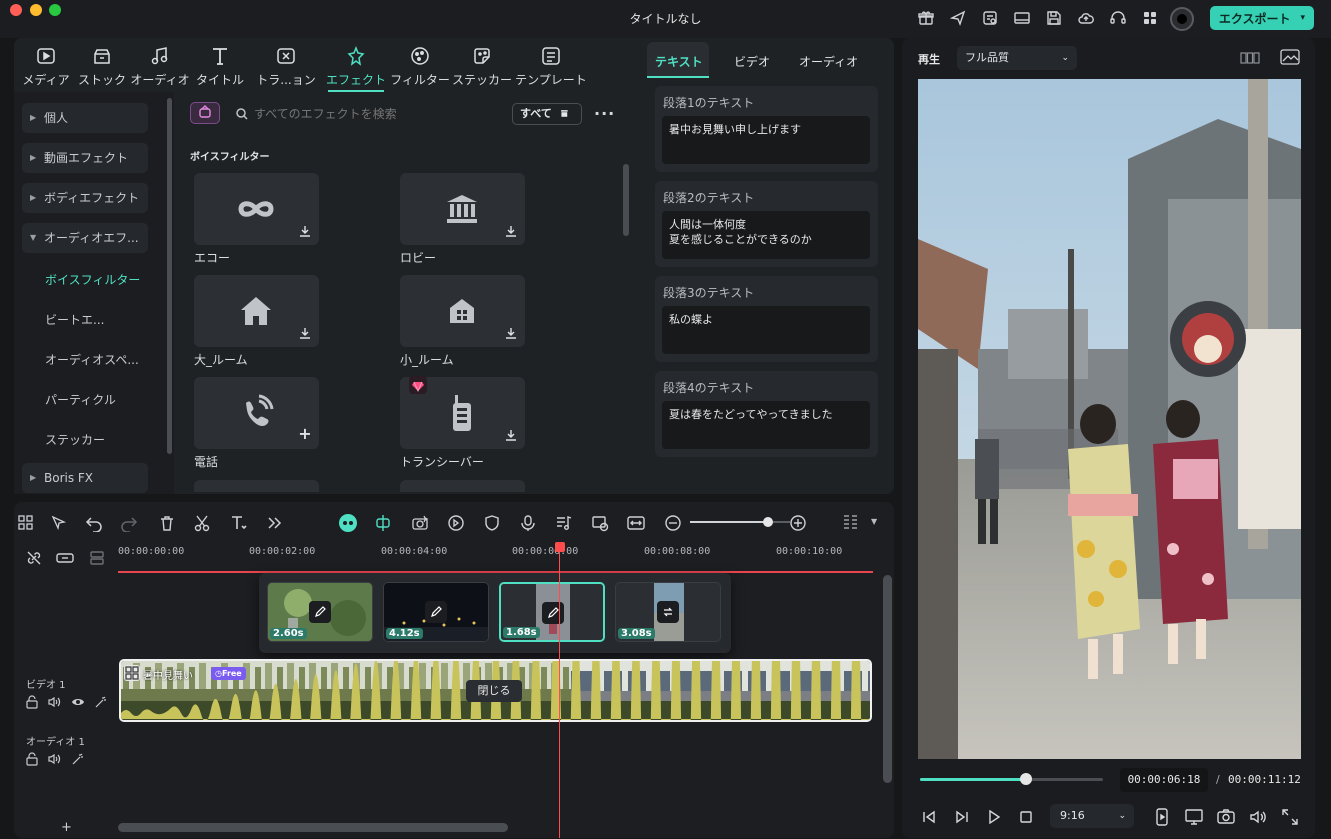 The height and width of the screenshot is (839, 1331). Describe the element at coordinates (798, 523) in the screenshot. I see `zoom-in-icon` at that location.